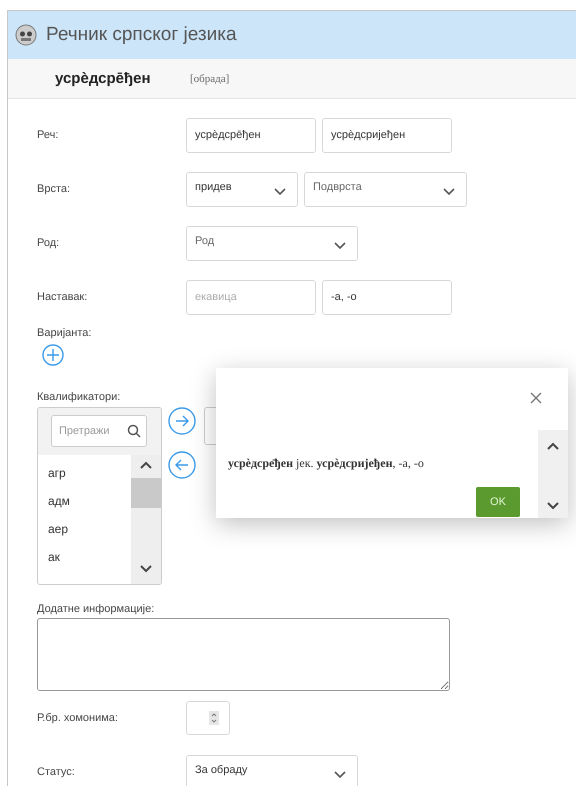 The width and height of the screenshot is (576, 786). Describe the element at coordinates (134, 431) in the screenshot. I see `search-icon` at that location.